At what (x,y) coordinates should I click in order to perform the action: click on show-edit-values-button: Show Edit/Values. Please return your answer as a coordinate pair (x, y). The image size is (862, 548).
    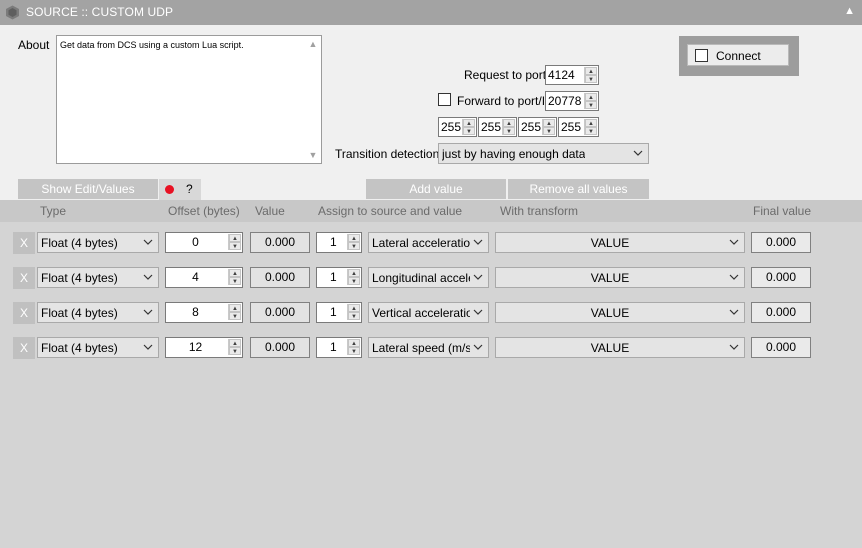
    Looking at the image, I should click on (88, 189).